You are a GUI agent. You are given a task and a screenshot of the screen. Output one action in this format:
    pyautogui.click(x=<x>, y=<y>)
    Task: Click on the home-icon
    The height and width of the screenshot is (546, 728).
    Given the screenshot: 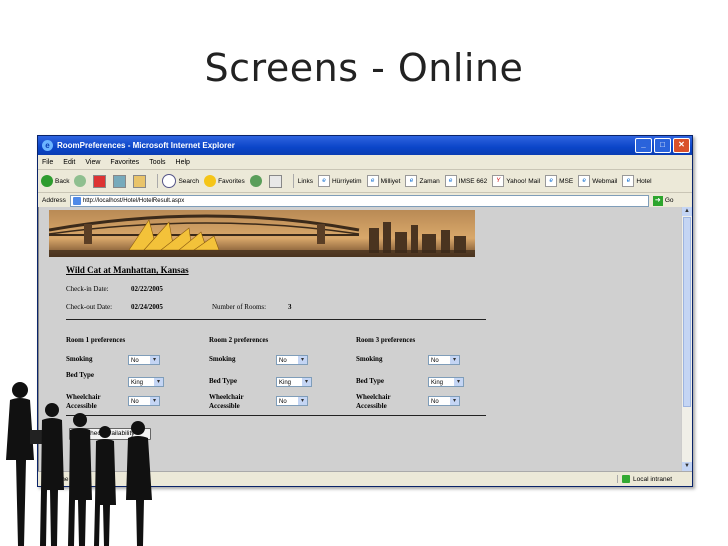 What is the action you would take?
    pyautogui.click(x=140, y=181)
    